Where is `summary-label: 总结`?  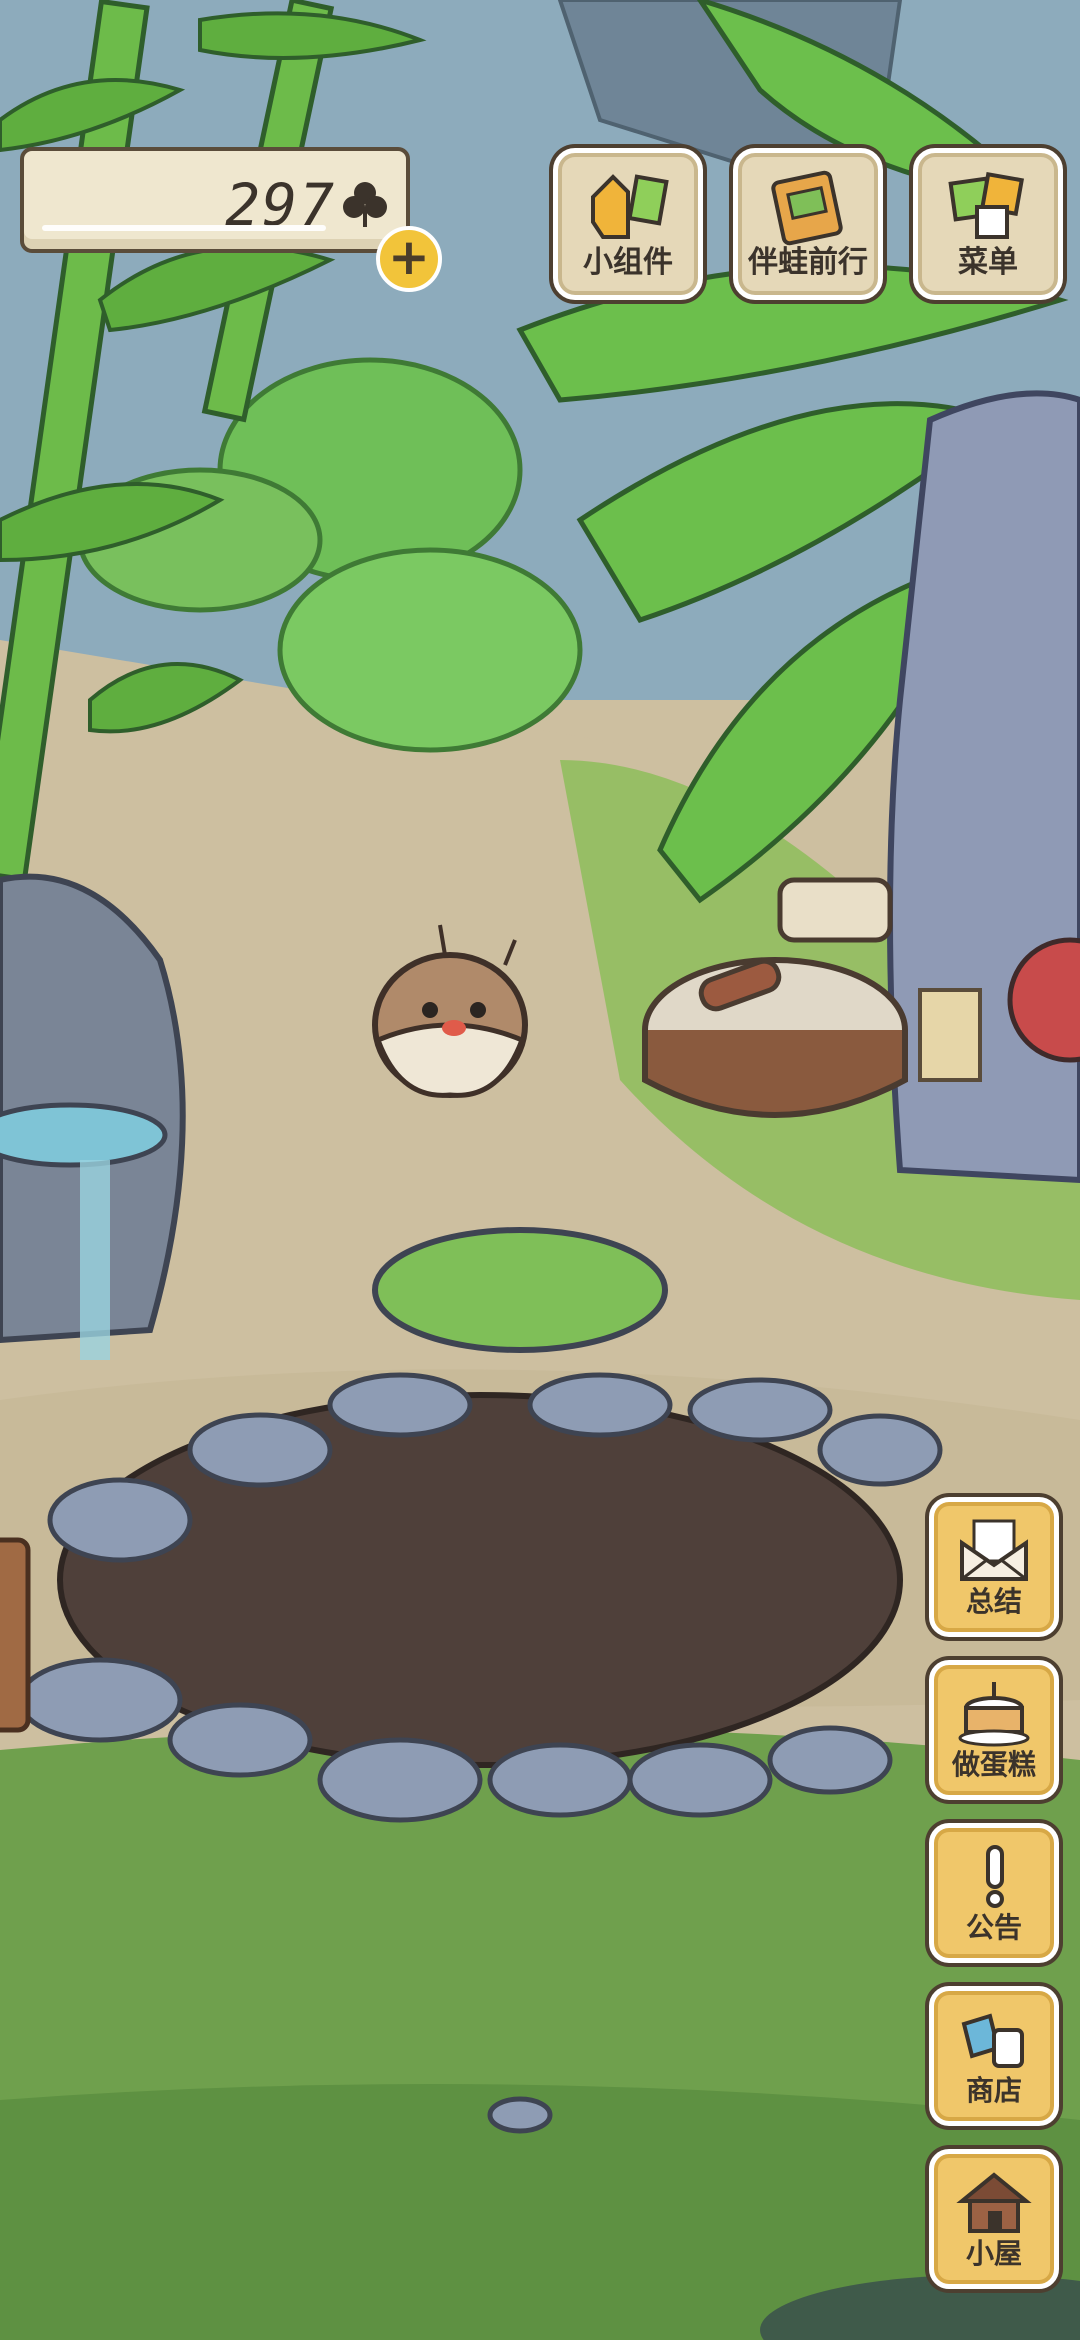
summary-label: 总结 is located at coordinates (993, 1601).